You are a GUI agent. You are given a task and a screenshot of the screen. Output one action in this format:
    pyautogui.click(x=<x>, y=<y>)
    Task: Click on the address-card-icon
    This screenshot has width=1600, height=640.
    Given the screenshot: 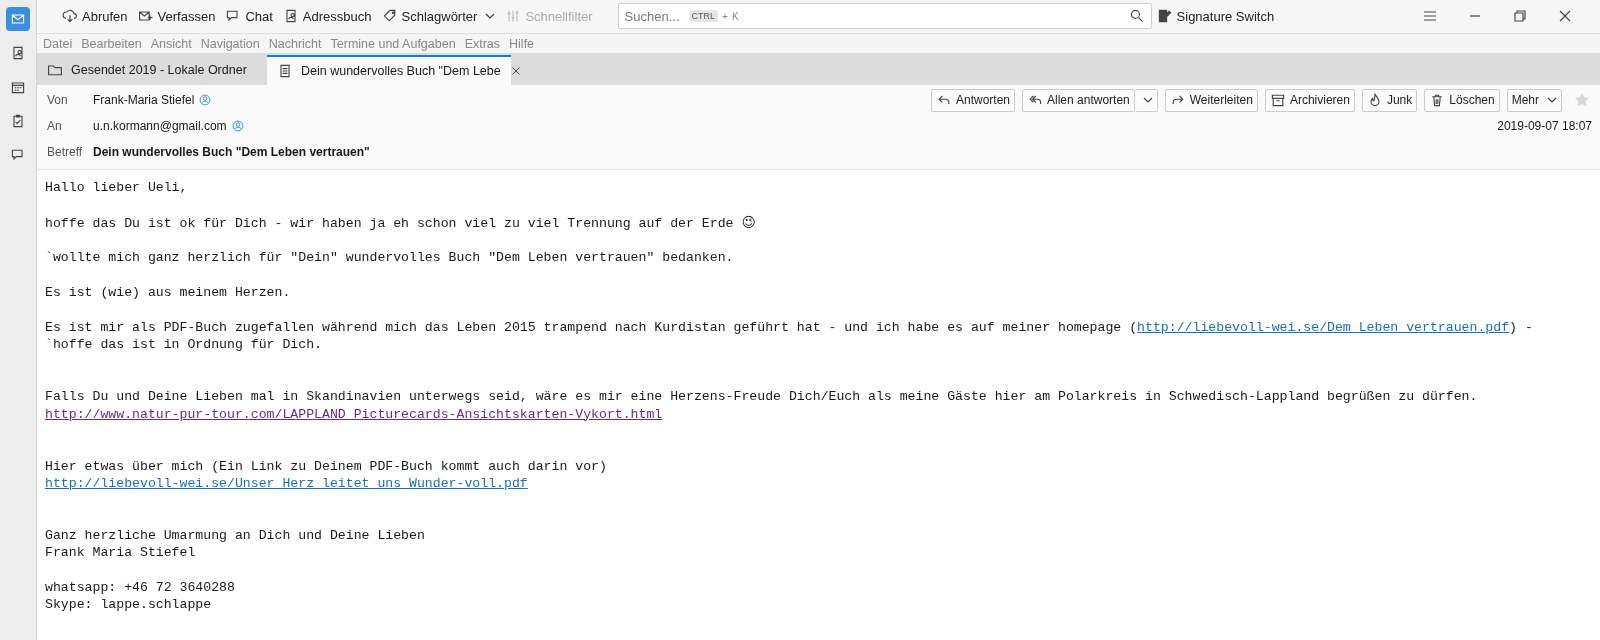 What is the action you would take?
    pyautogui.click(x=18, y=53)
    